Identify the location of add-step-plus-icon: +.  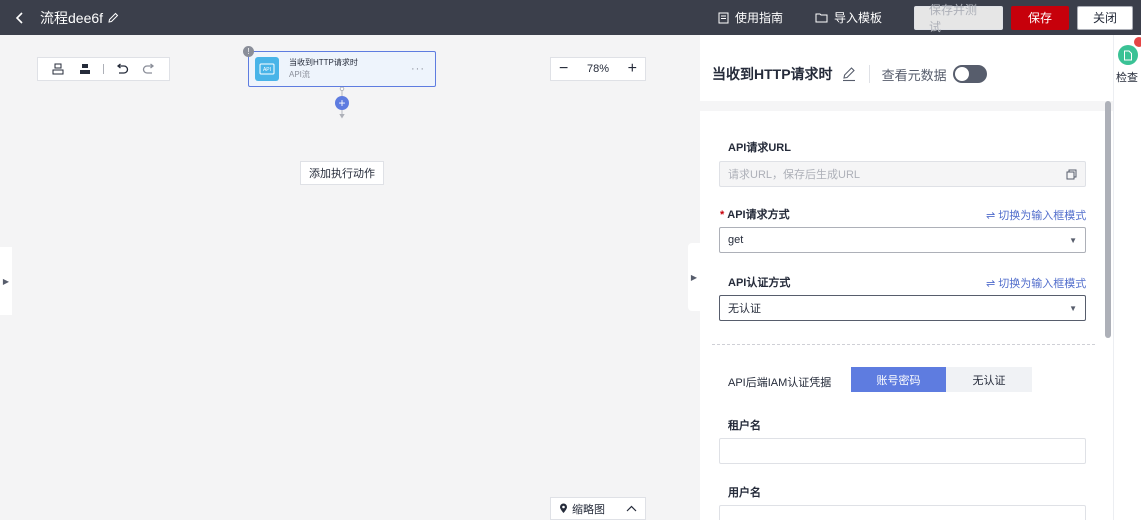
(342, 103).